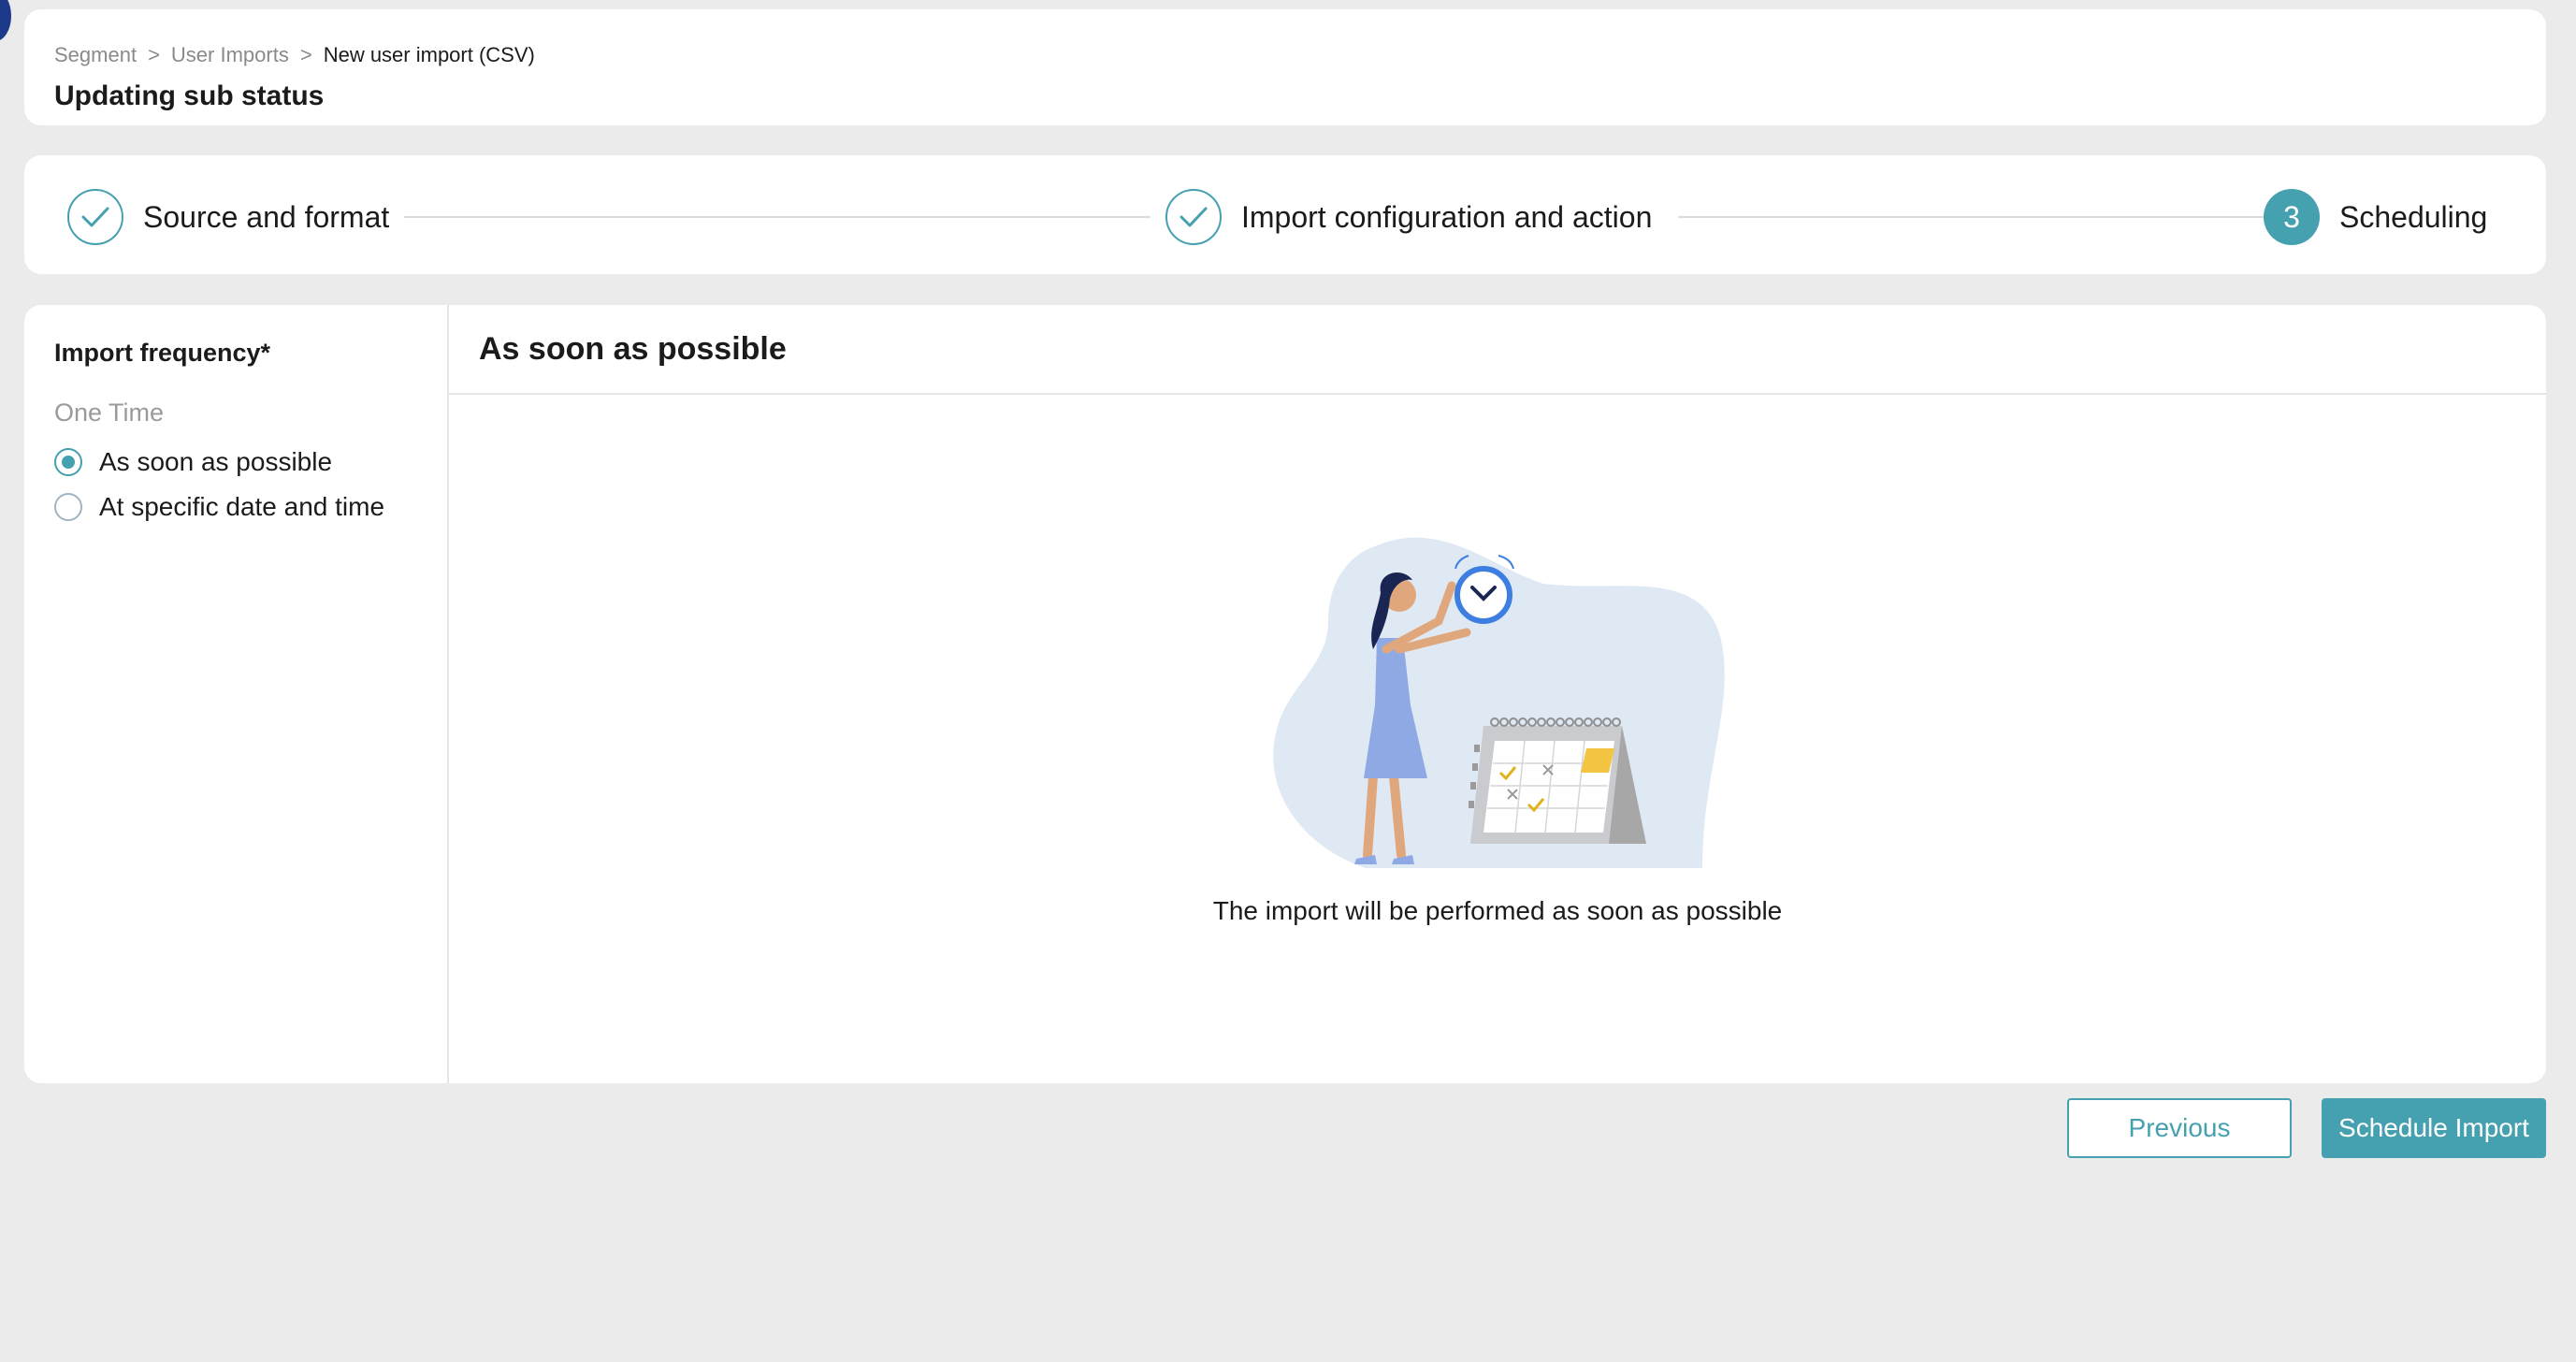  I want to click on page-title: Updating sub status, so click(189, 95).